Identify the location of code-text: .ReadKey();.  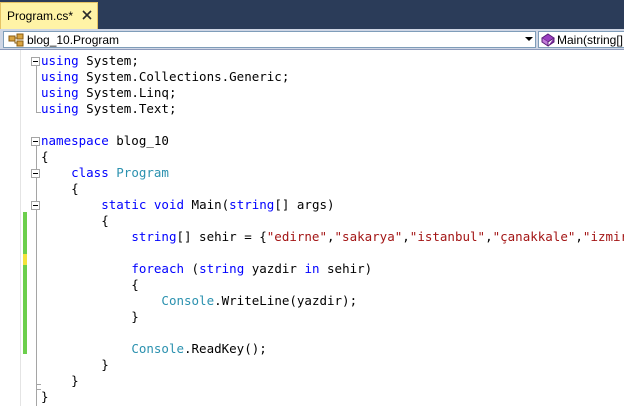
(225, 348).